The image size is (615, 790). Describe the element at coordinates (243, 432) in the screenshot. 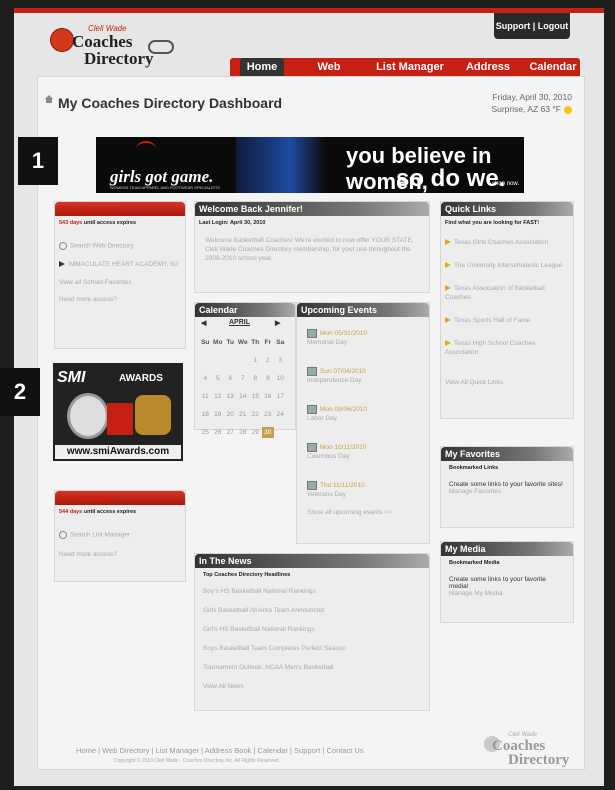

I see `calendar-day: 28` at that location.